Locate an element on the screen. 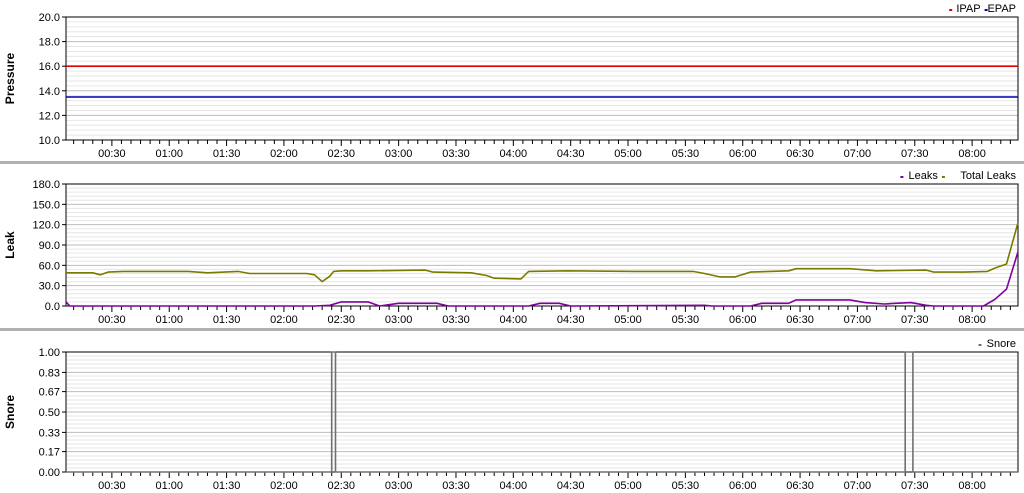 This screenshot has width=1024, height=493. y-tick-label: 120.0 is located at coordinates (46, 226).